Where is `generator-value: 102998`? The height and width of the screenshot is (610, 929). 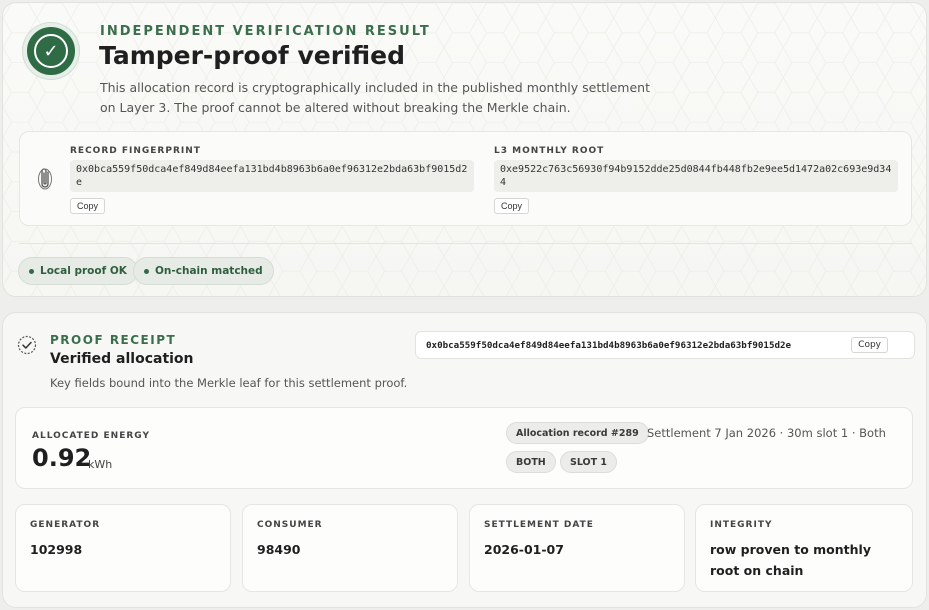
generator-value: 102998 is located at coordinates (56, 549).